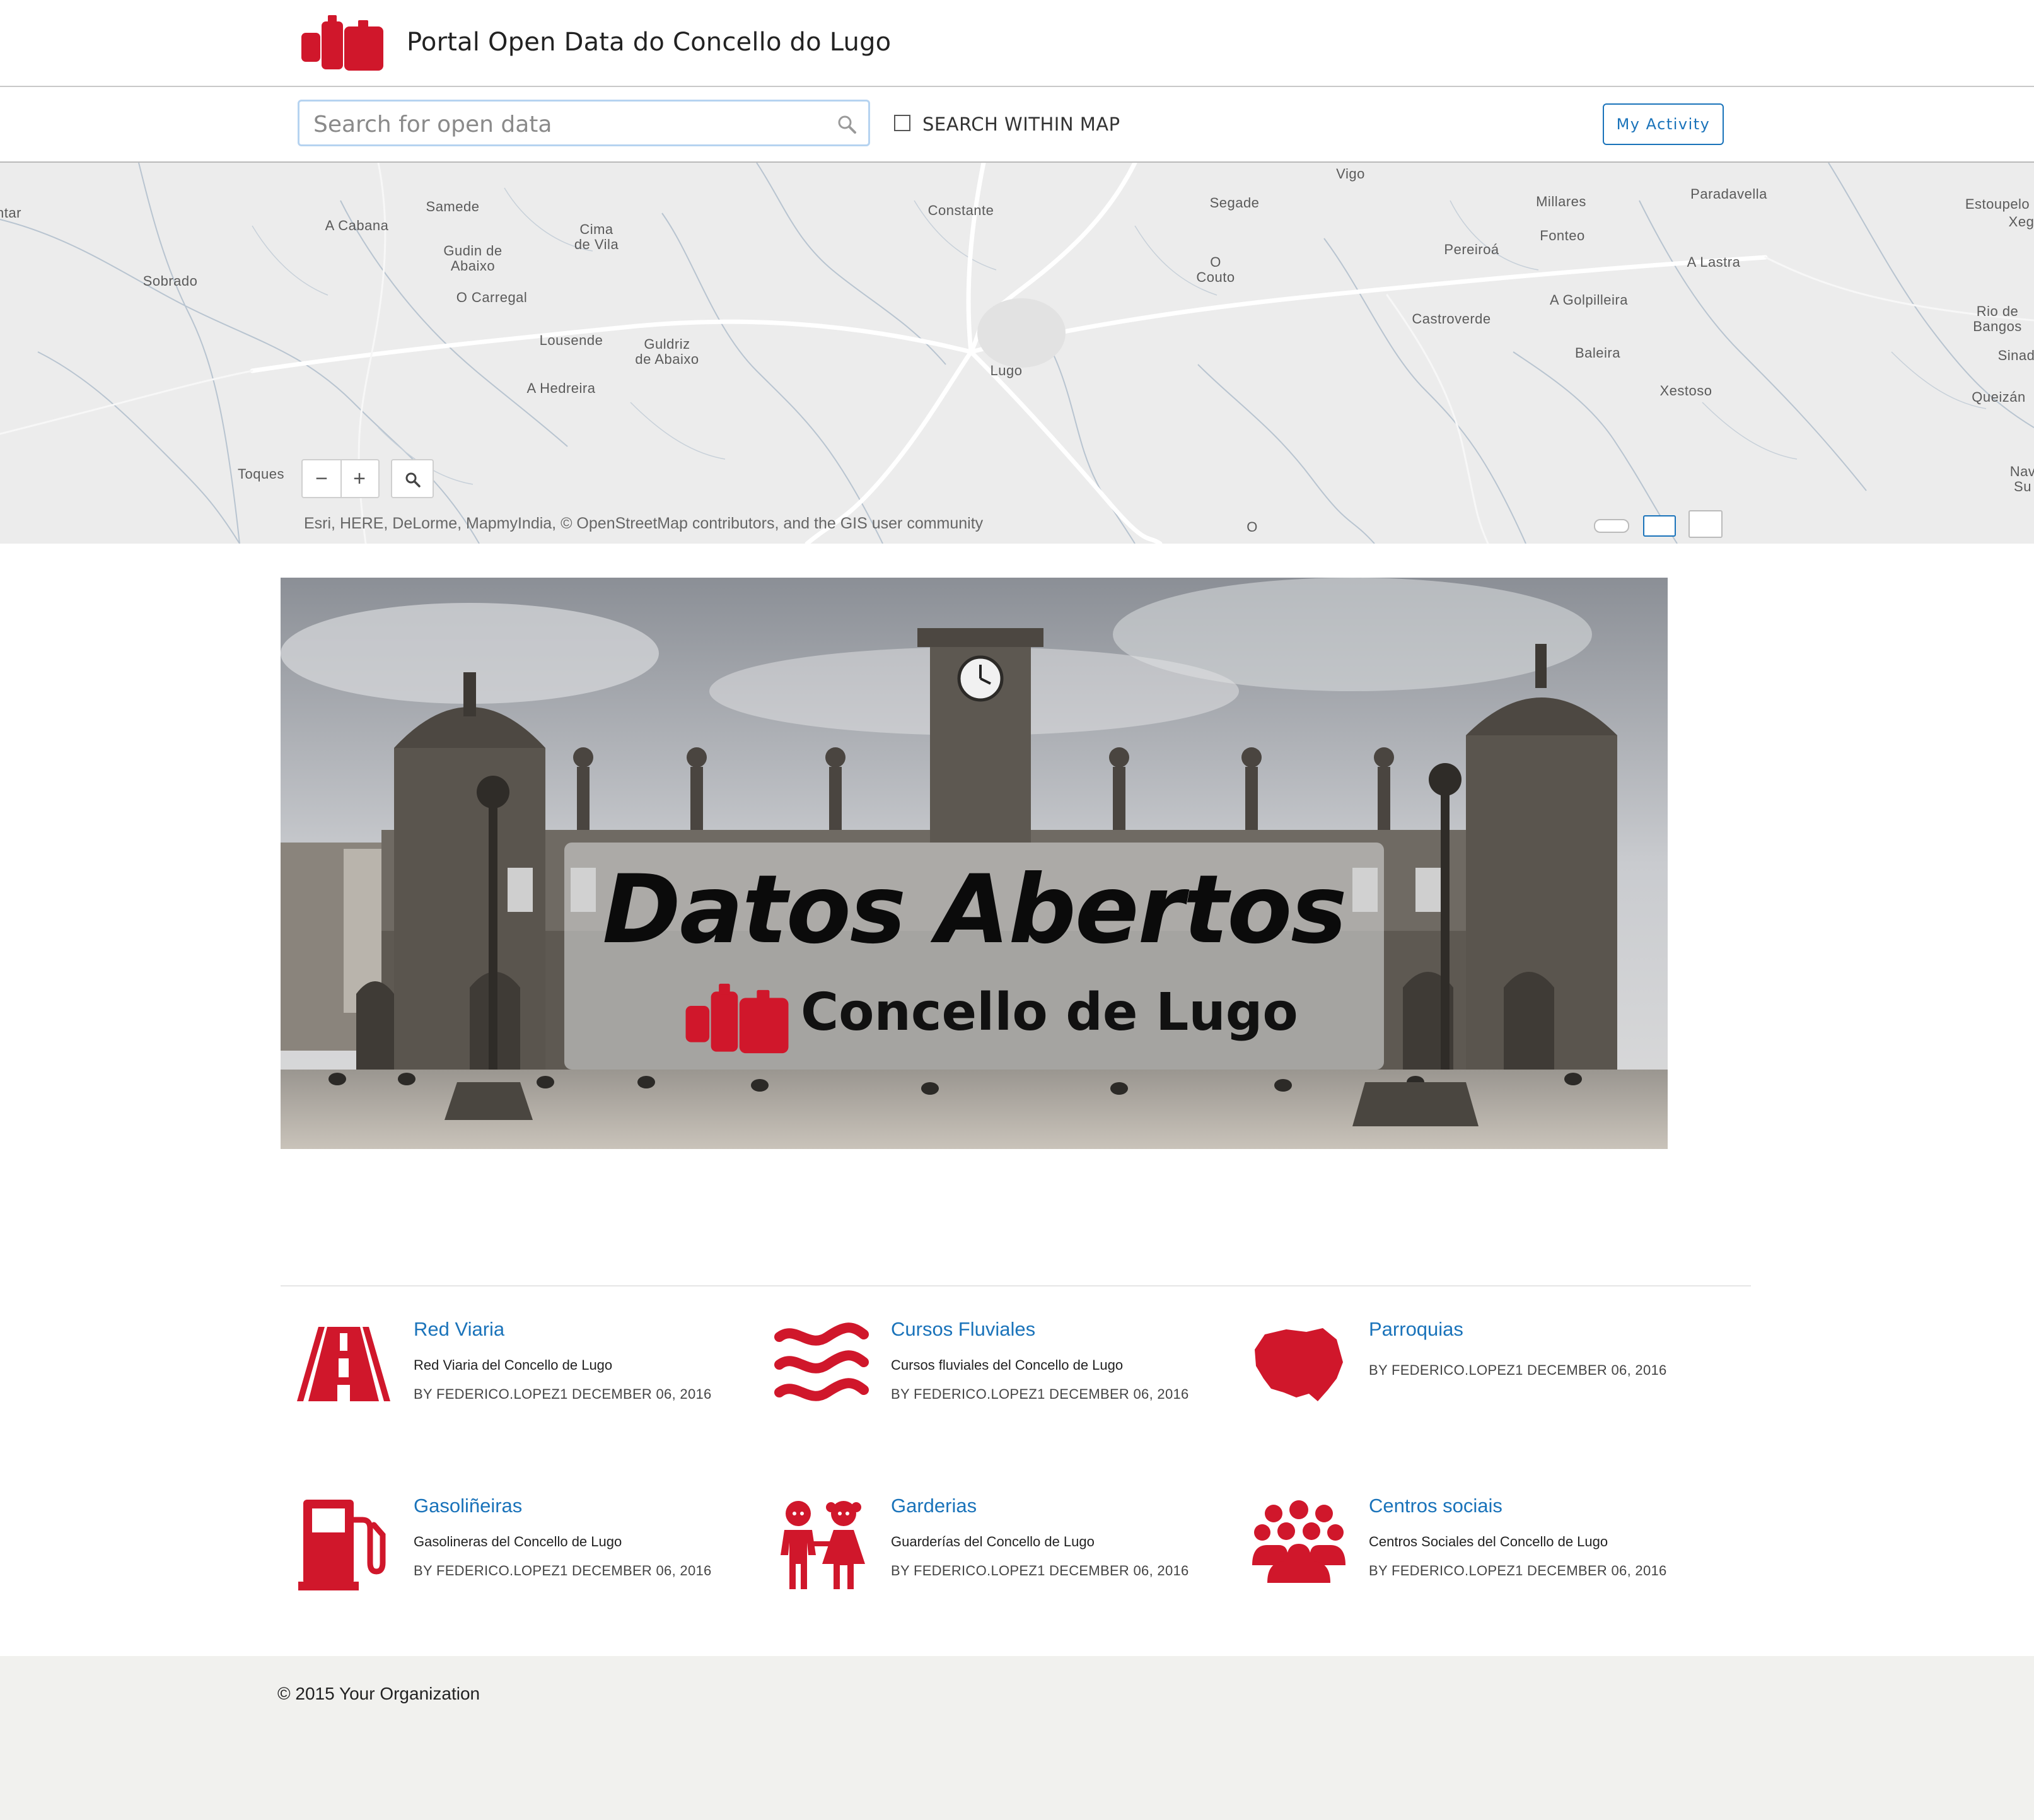  What do you see at coordinates (513, 1365) in the screenshot?
I see `dataset-description: Red Viaria del Concello de Lugo` at bounding box center [513, 1365].